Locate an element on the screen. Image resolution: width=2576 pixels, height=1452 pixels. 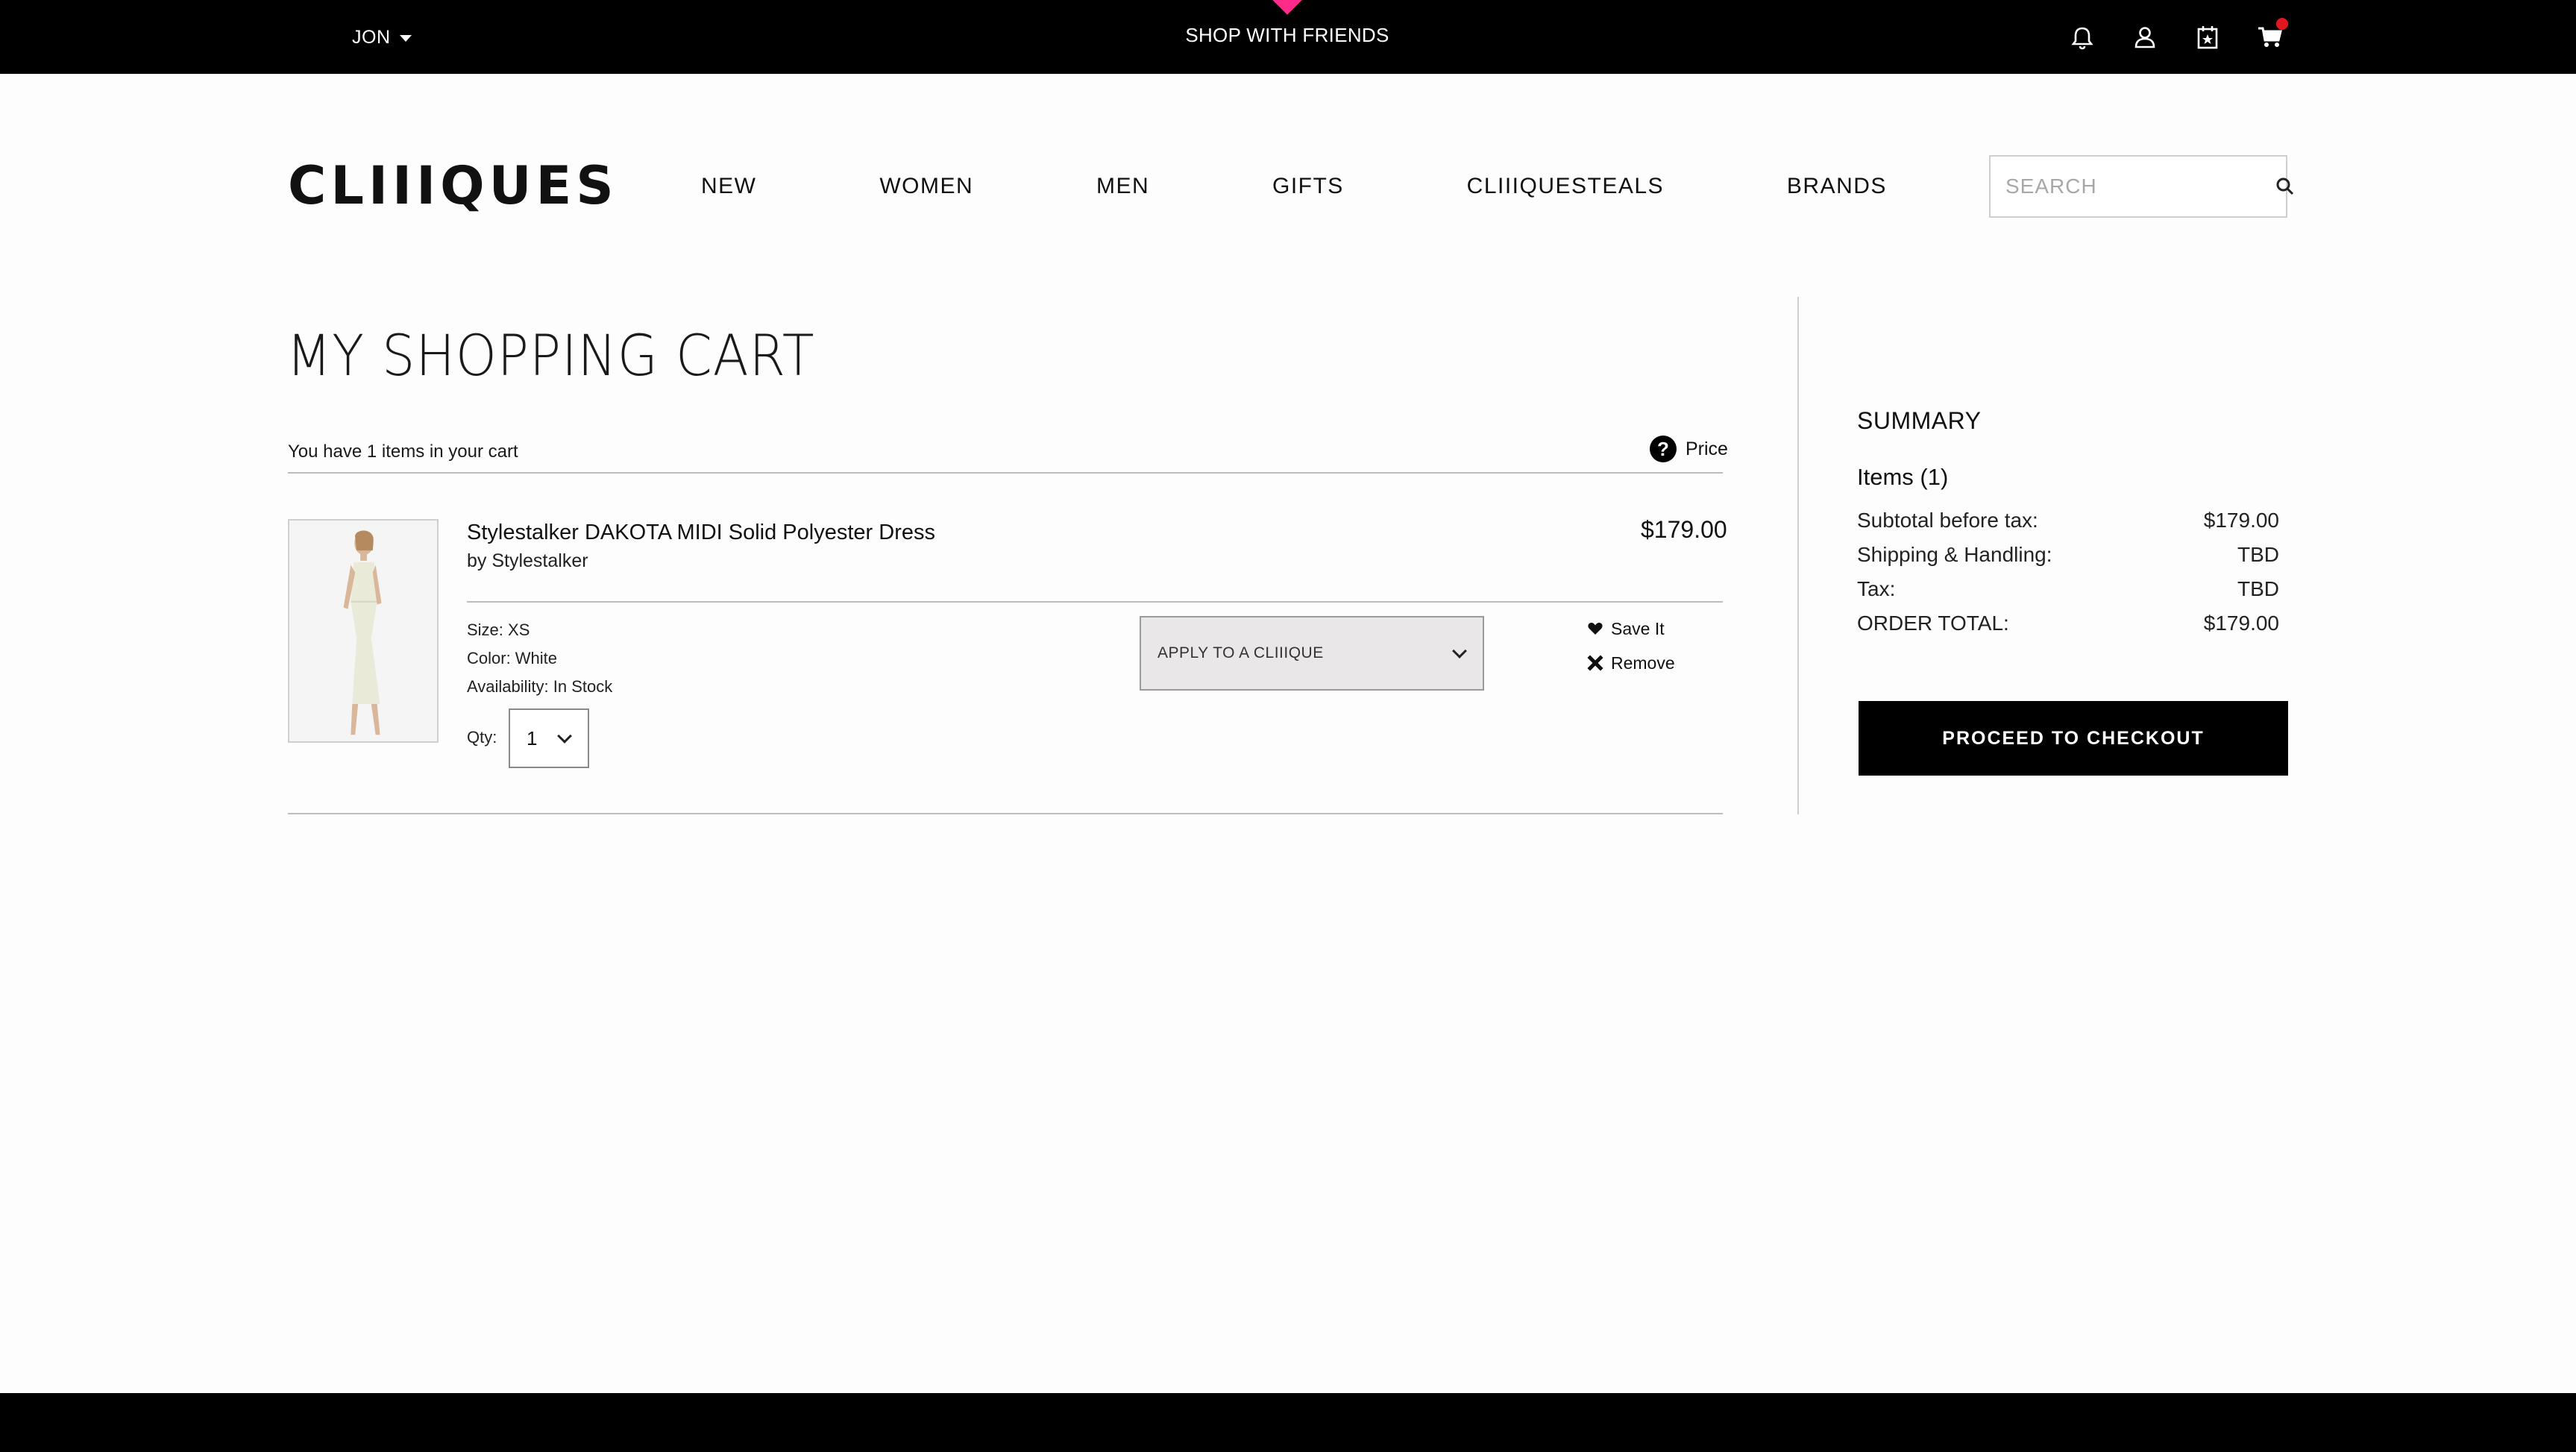
user-menu: JON is located at coordinates (382, 37).